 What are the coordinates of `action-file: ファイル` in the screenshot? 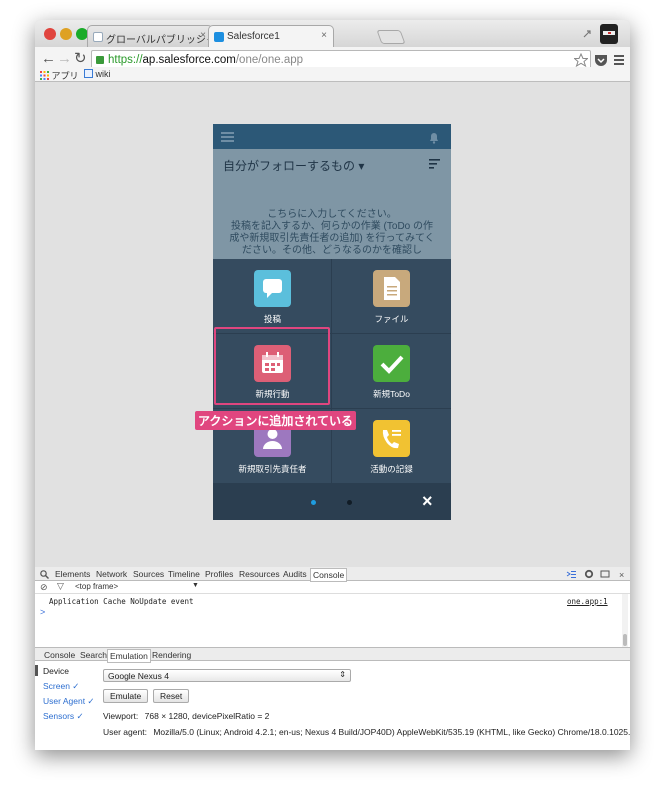 It's located at (391, 296).